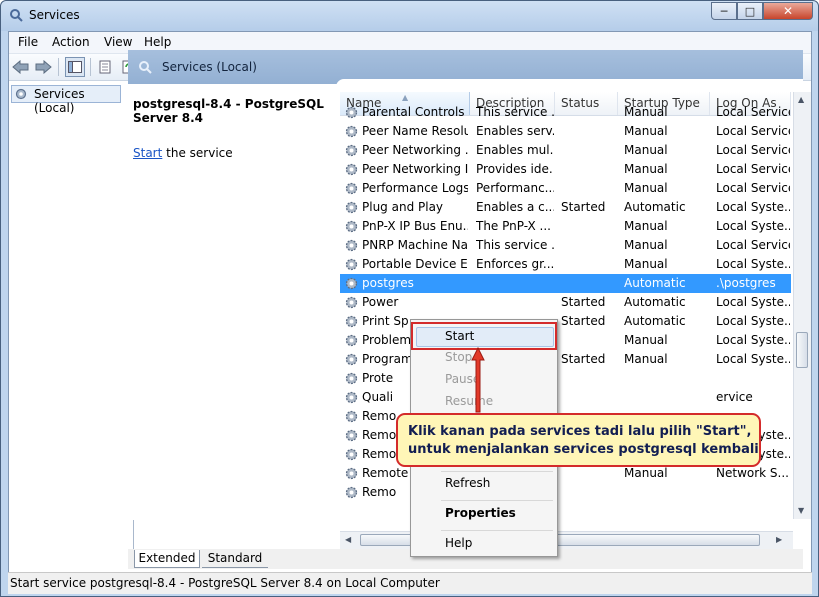 This screenshot has height=597, width=819. I want to click on maximize-icon: □, so click(750, 11).